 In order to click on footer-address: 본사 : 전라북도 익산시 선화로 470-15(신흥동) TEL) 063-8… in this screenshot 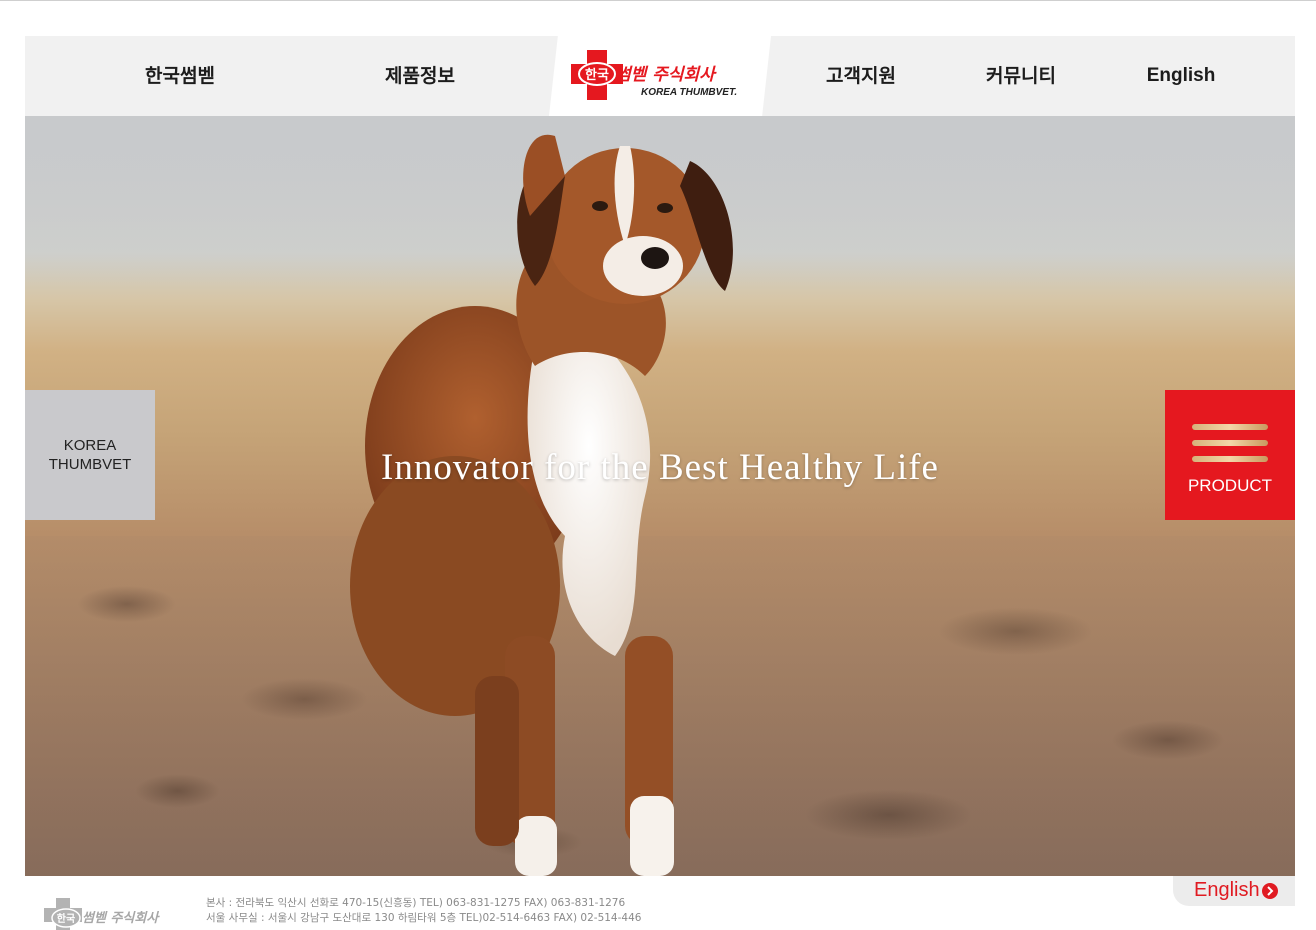, I will do `click(423, 911)`.